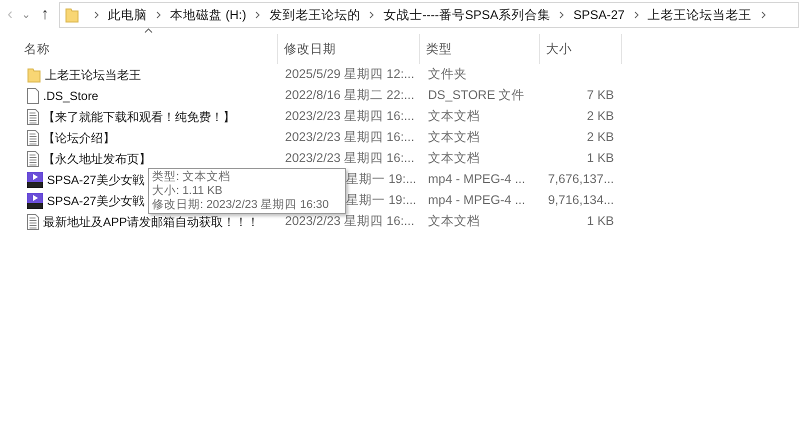 This screenshot has width=799, height=426. What do you see at coordinates (476, 95) in the screenshot?
I see `file-type: DS_STORE 文件` at bounding box center [476, 95].